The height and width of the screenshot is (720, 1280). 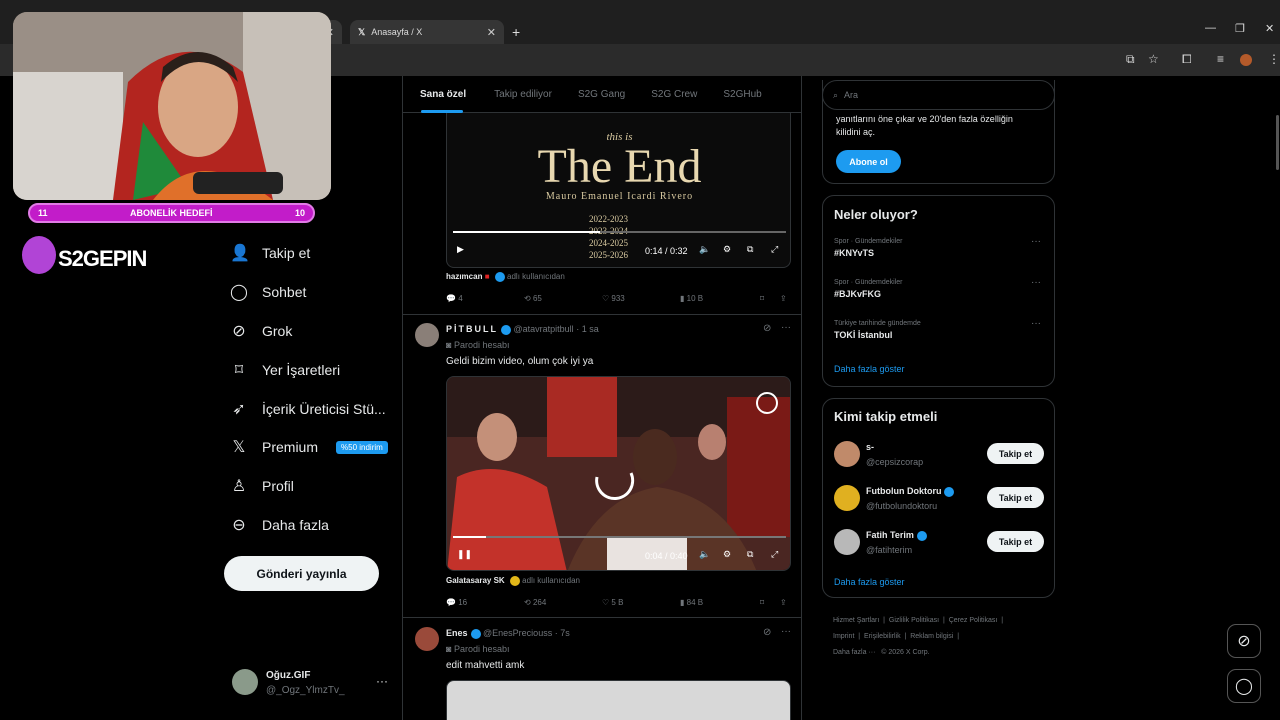 What do you see at coordinates (591, 94) in the screenshot?
I see `tab-s2g-gang: S2G Gang` at bounding box center [591, 94].